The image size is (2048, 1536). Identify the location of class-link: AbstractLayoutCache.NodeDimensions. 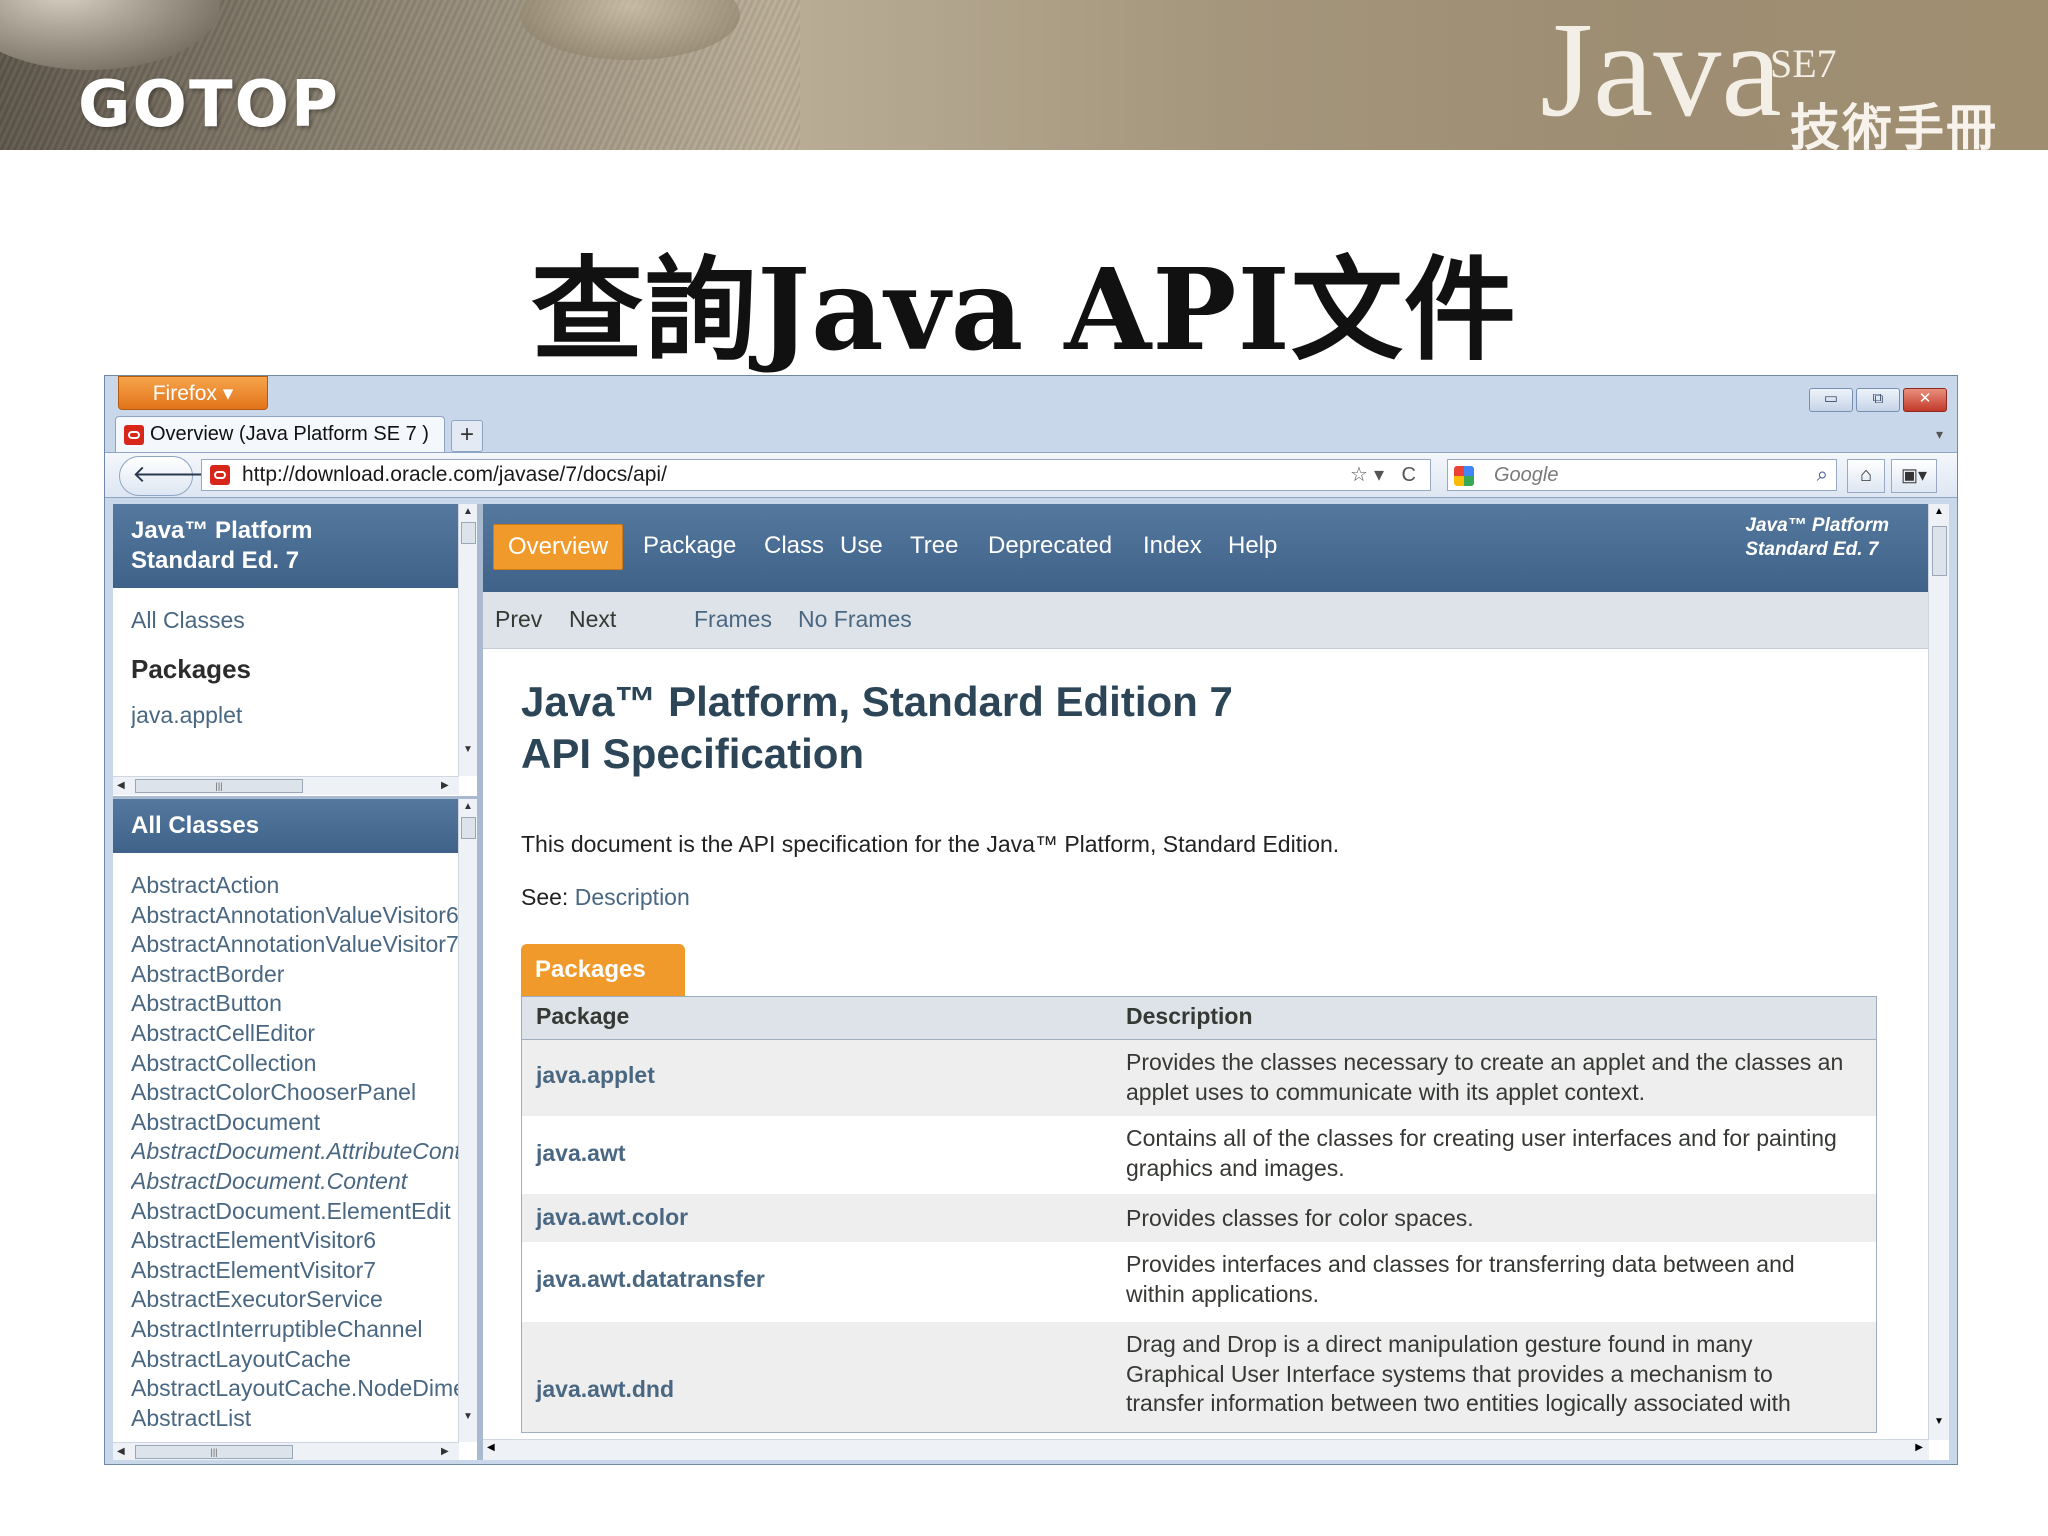
(295, 1389).